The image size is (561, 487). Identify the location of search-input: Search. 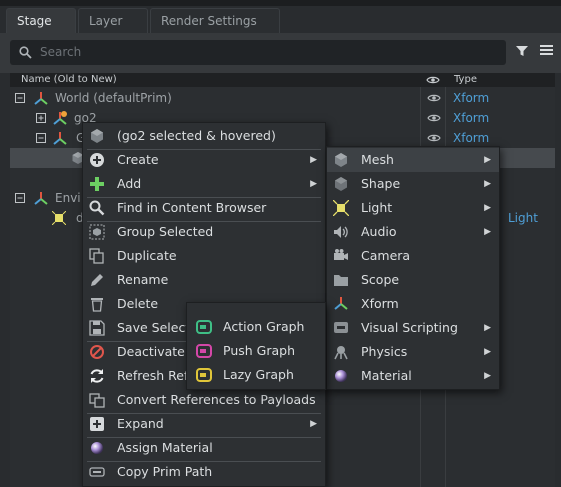
(258, 52).